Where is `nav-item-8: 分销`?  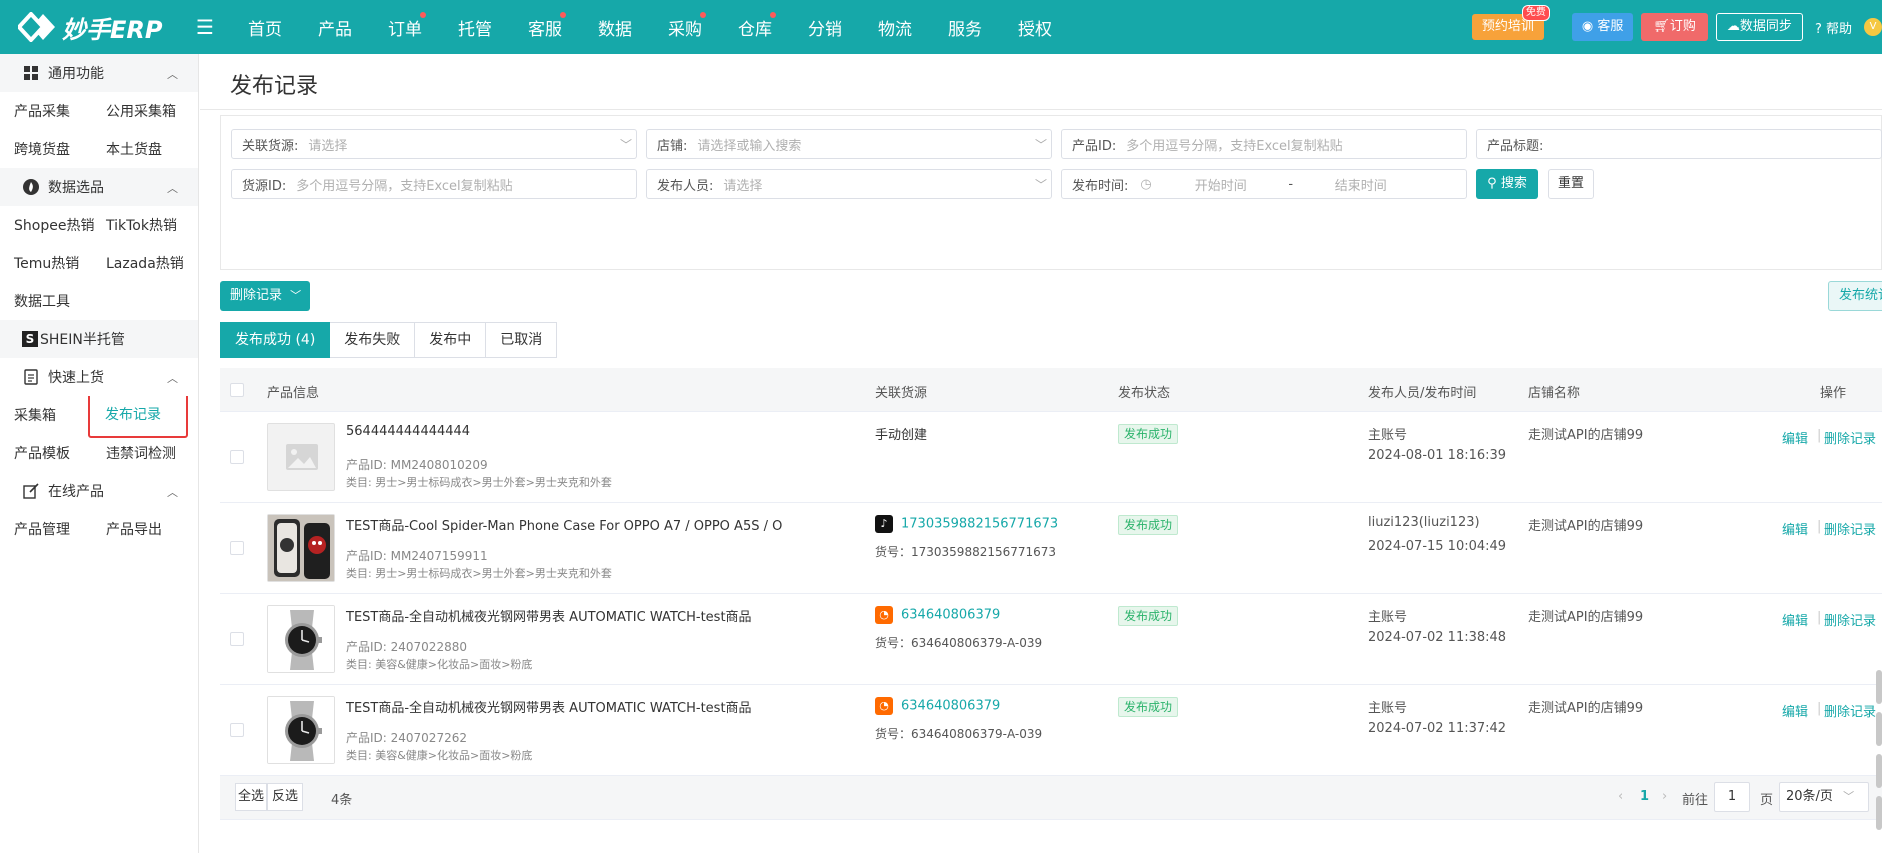 nav-item-8: 分销 is located at coordinates (825, 27).